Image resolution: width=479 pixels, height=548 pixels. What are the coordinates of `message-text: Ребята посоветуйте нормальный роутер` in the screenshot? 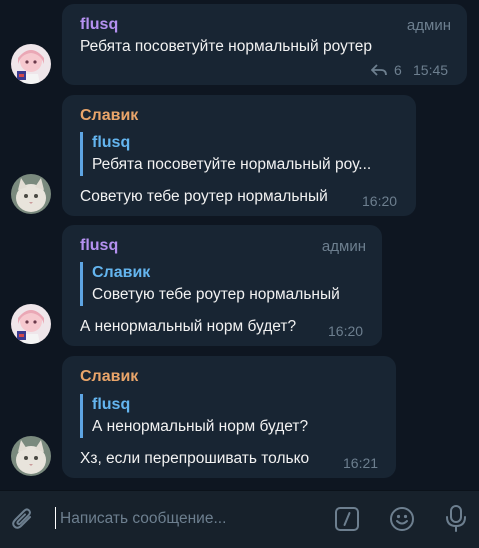 It's located at (226, 46).